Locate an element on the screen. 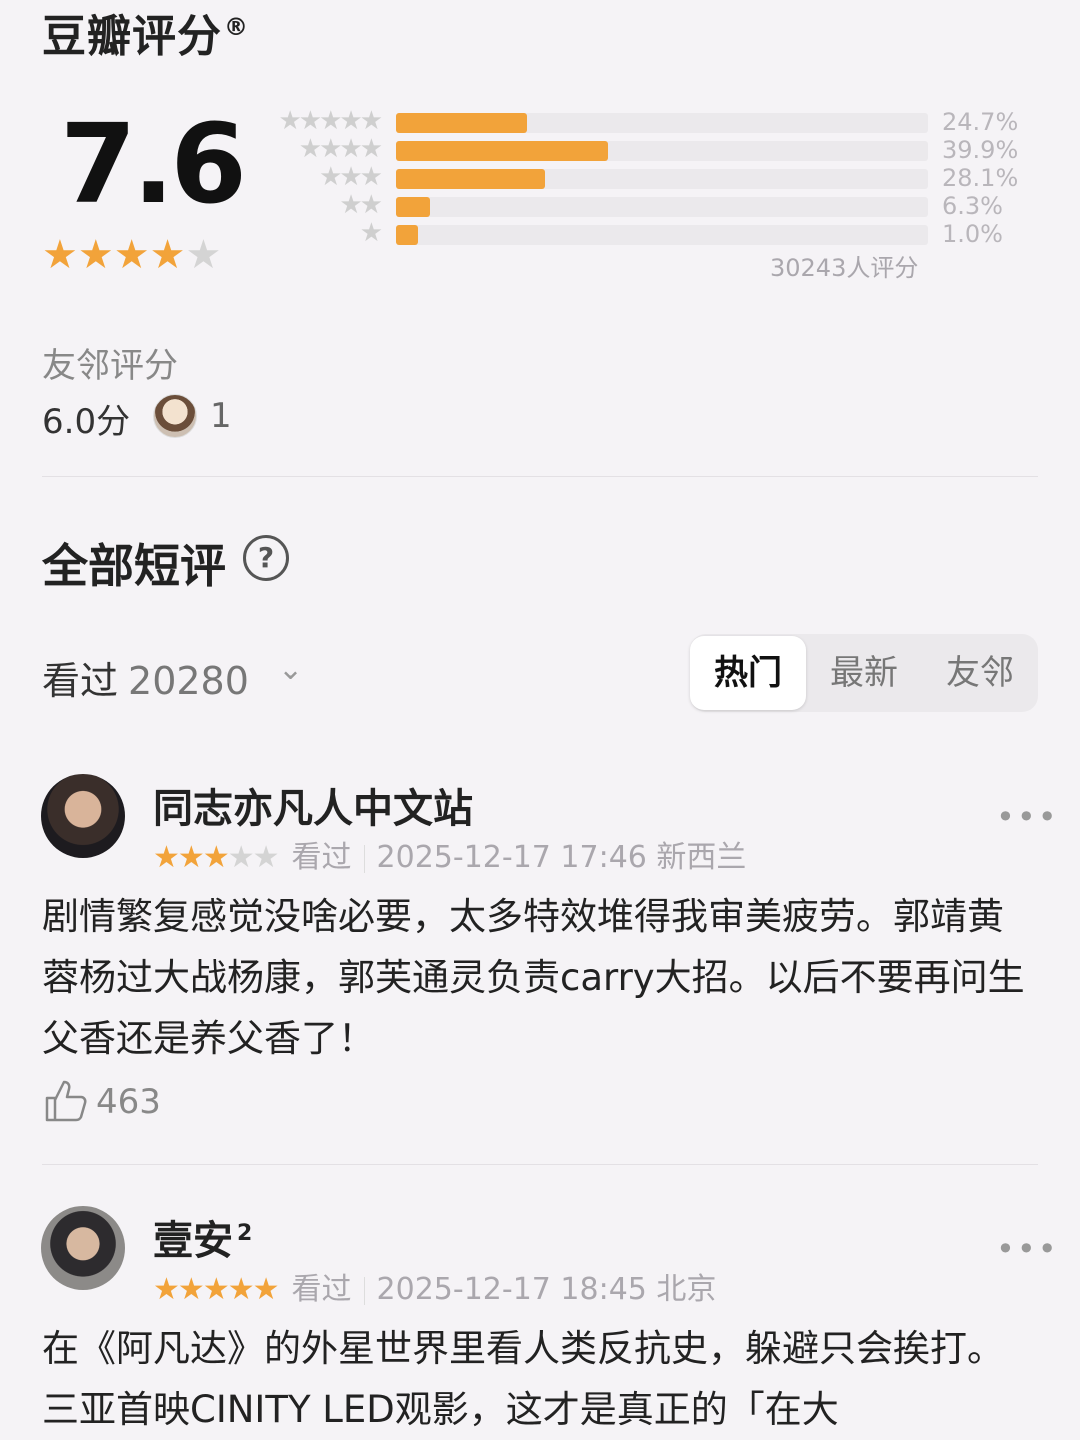 The width and height of the screenshot is (1080, 1440). friend-rating-score: 6.0分 is located at coordinates (86, 422).